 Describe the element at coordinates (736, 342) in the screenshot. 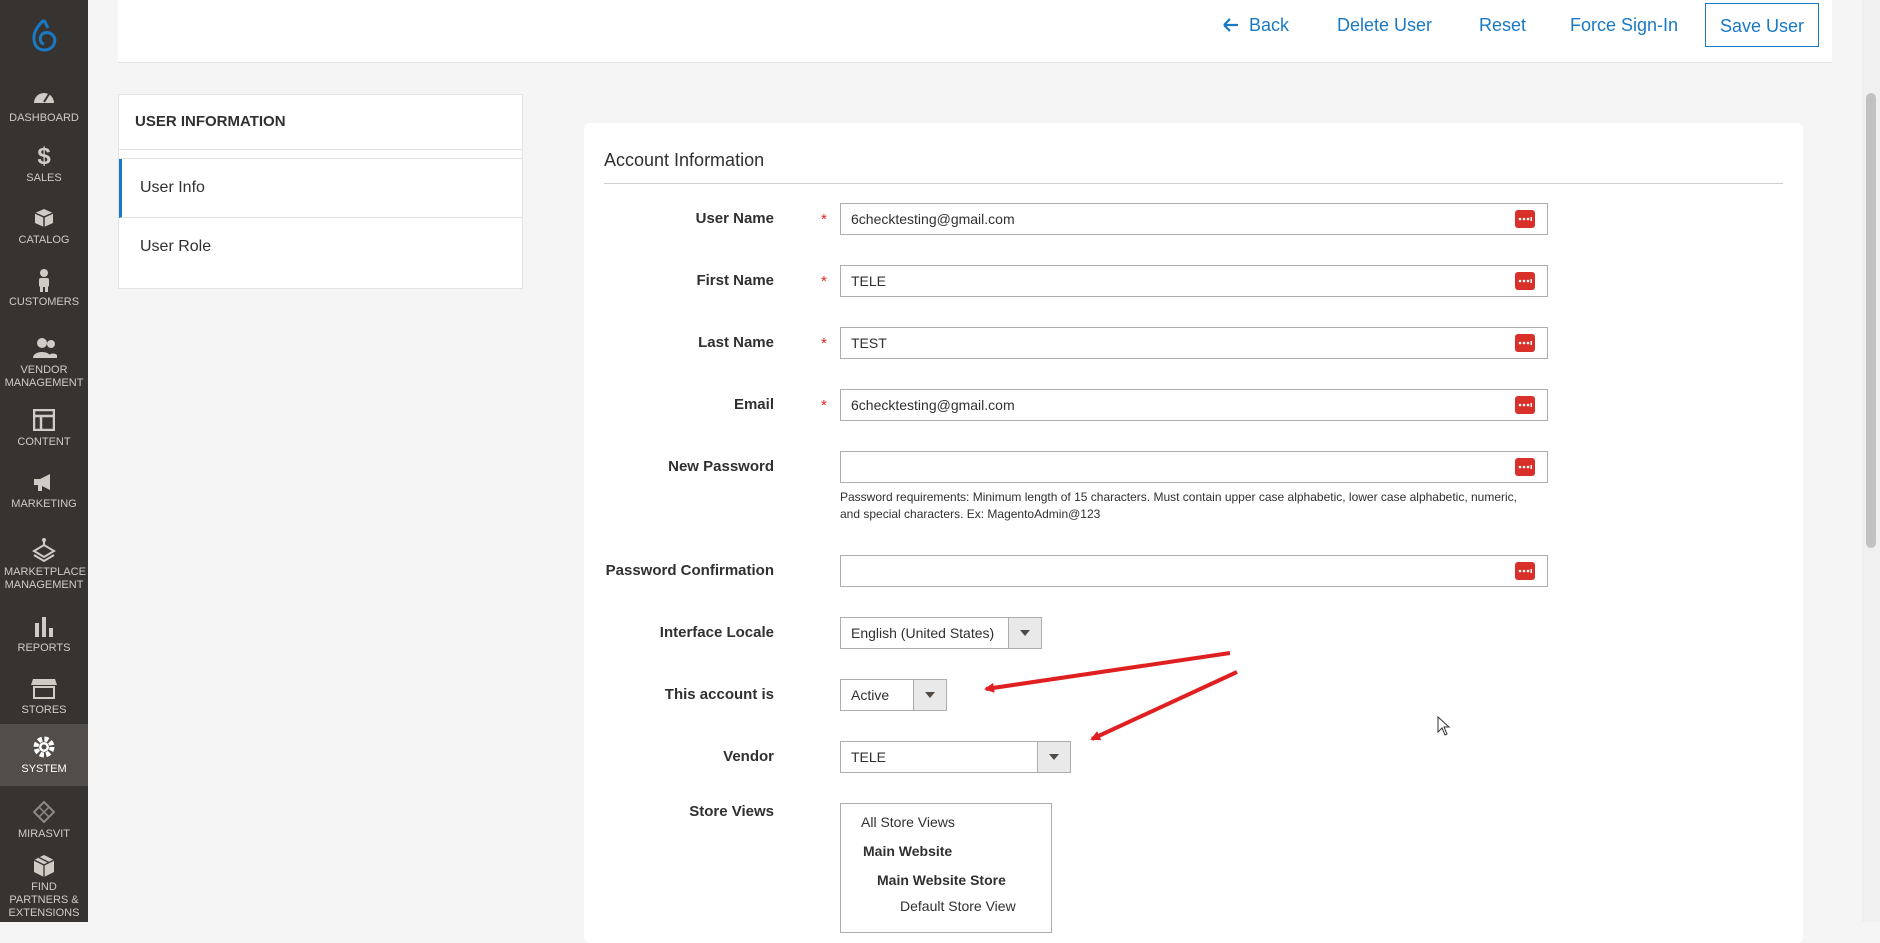

I see `lastname-label: Last Name` at that location.